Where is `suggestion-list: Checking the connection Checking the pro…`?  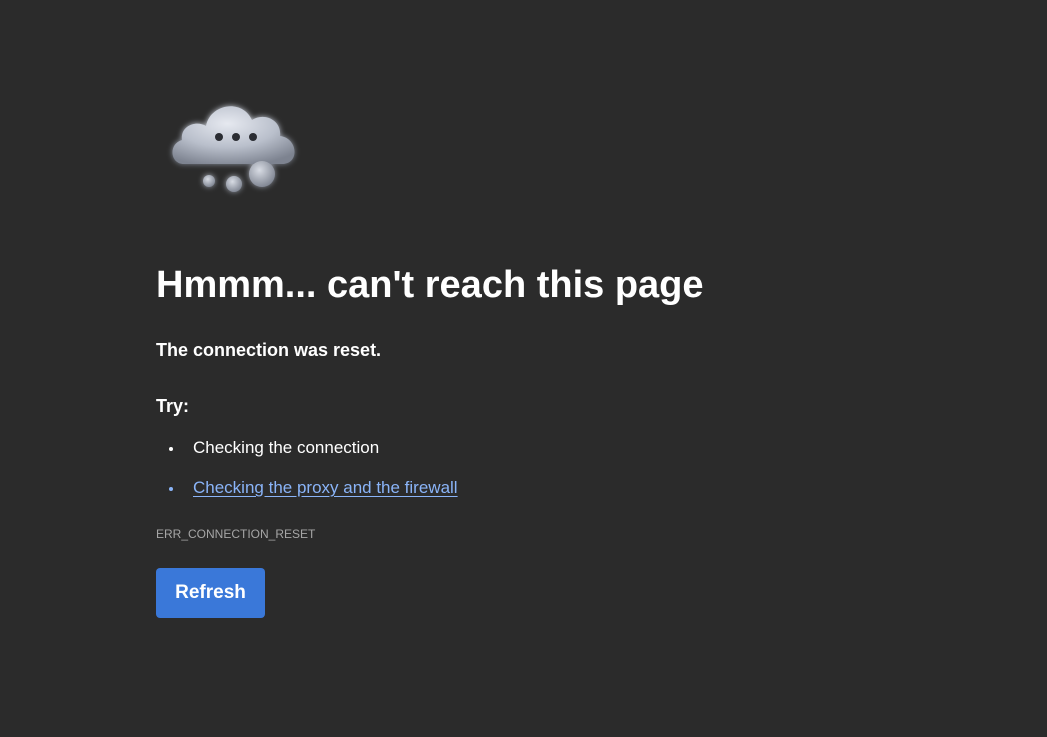 suggestion-list: Checking the connection Checking the pro… is located at coordinates (307, 475).